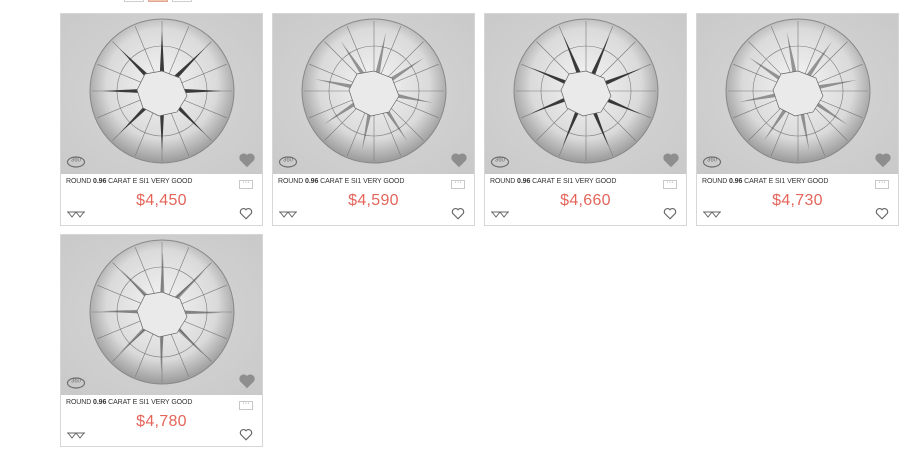  Describe the element at coordinates (134, 1) in the screenshot. I see `grid-view-button` at that location.